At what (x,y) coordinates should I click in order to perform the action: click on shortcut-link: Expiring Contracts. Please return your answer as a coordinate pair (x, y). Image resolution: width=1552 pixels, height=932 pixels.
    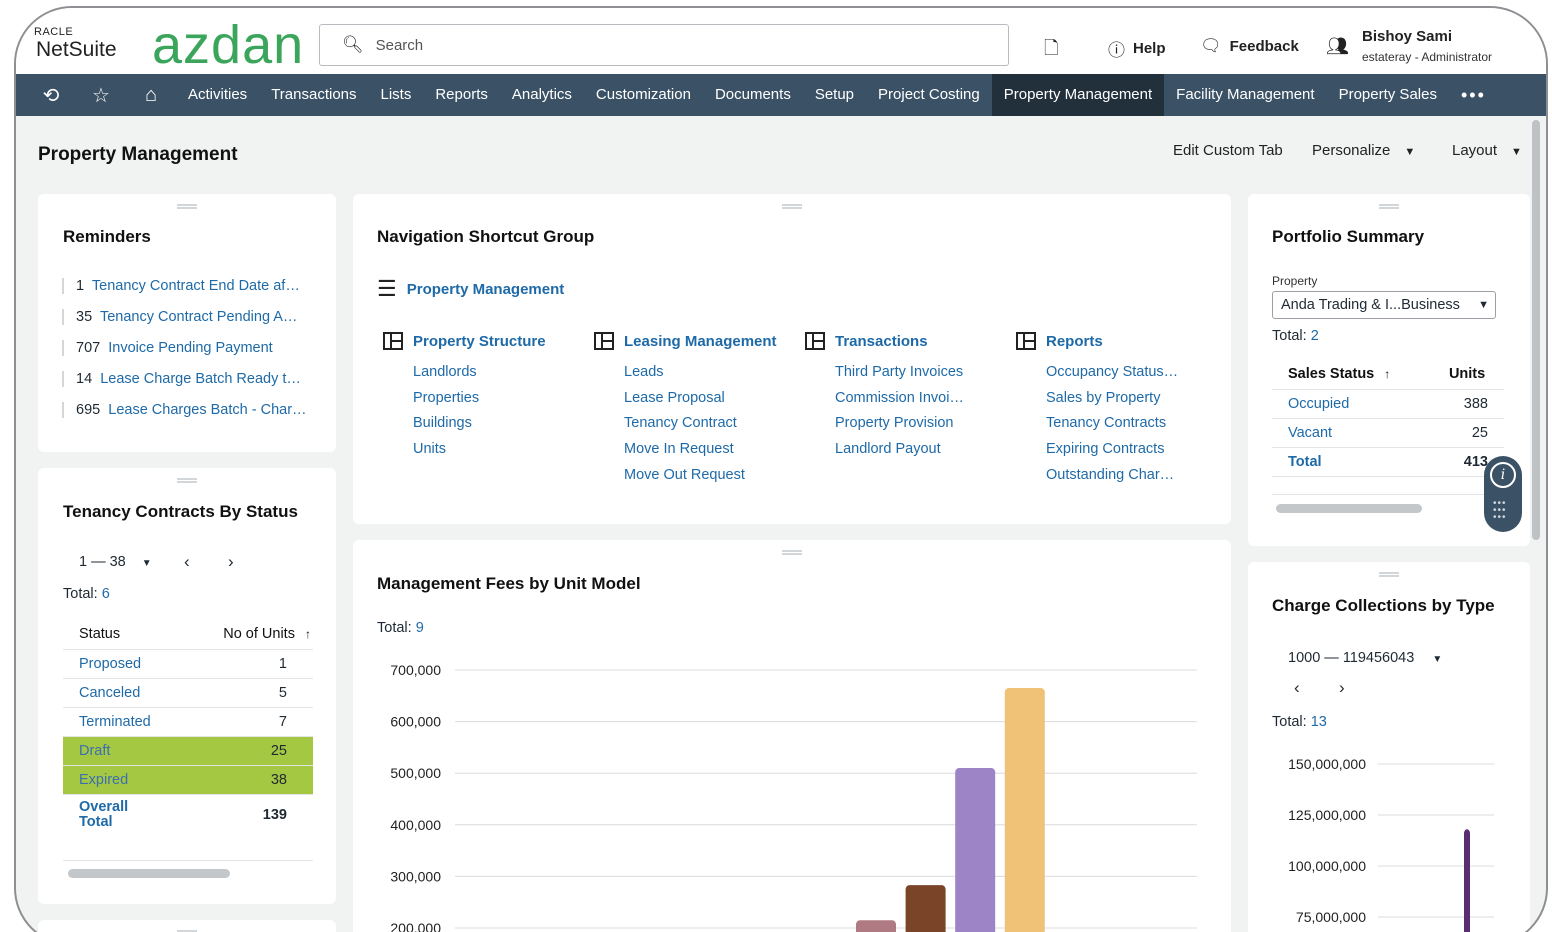
    Looking at the image, I should click on (1112, 454).